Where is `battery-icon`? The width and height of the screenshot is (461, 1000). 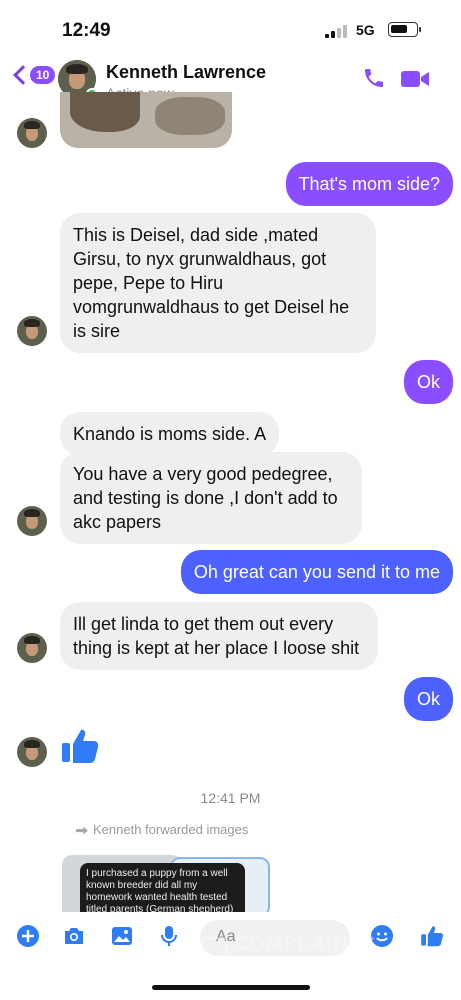 battery-icon is located at coordinates (404, 29).